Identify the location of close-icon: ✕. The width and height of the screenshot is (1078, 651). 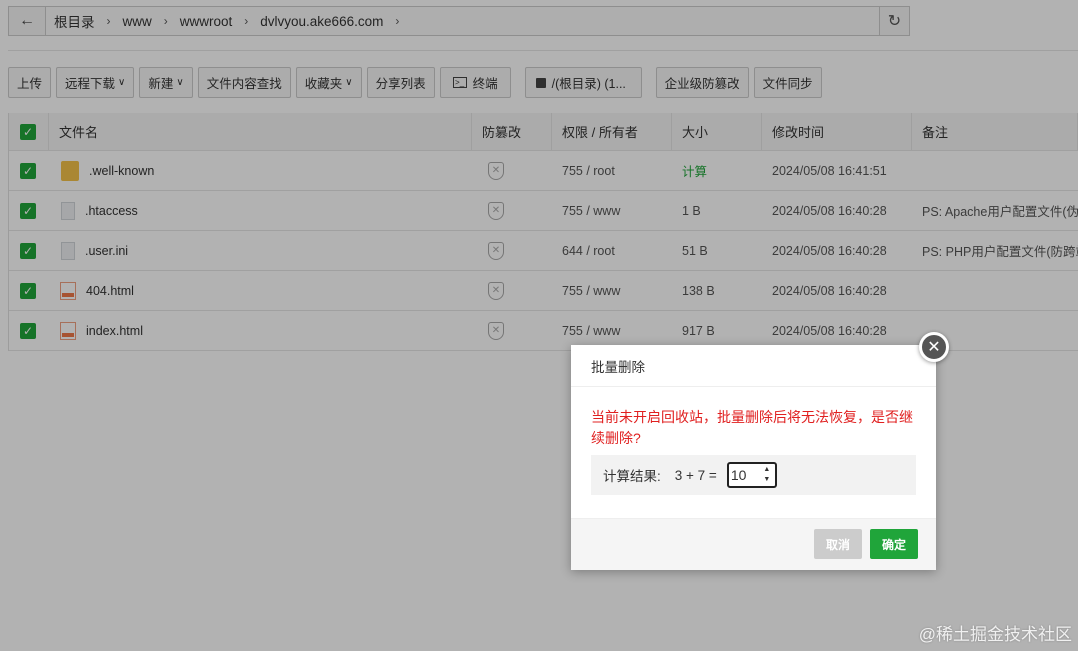
(934, 347).